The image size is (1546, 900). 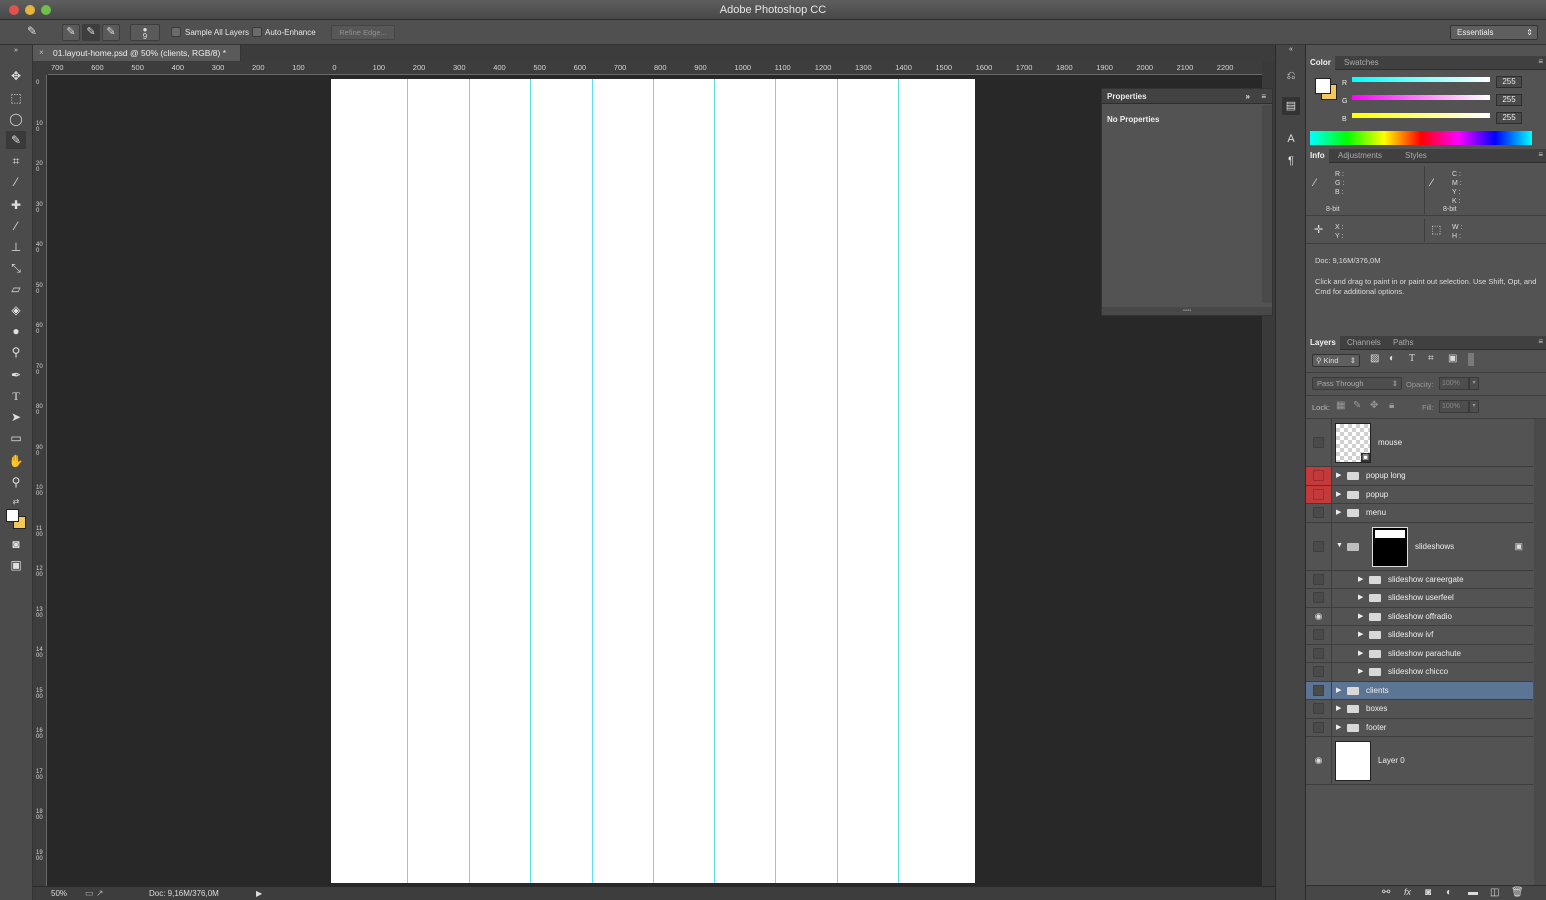 I want to click on link-layers-icon: ⚯, so click(x=1386, y=892).